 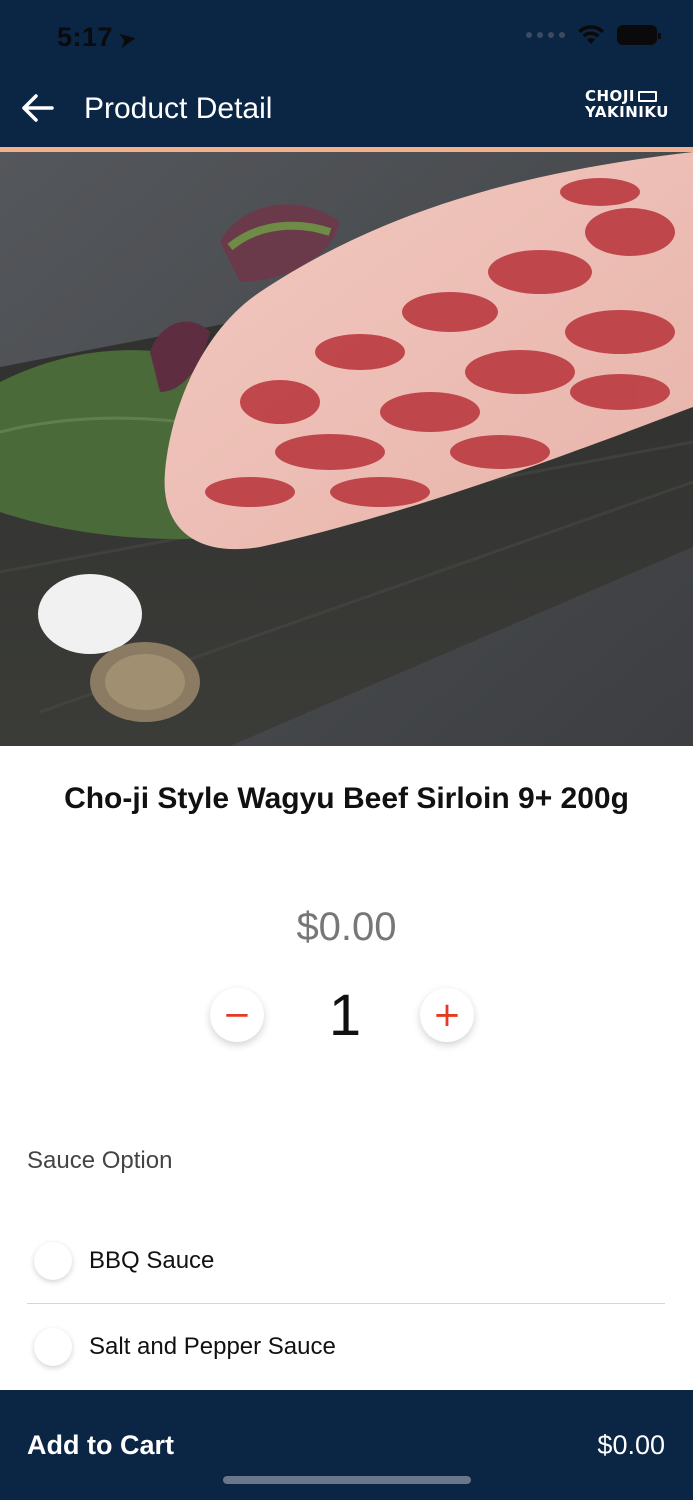 I want to click on brand-logo: CHOJI YAKINIKU, so click(x=627, y=104).